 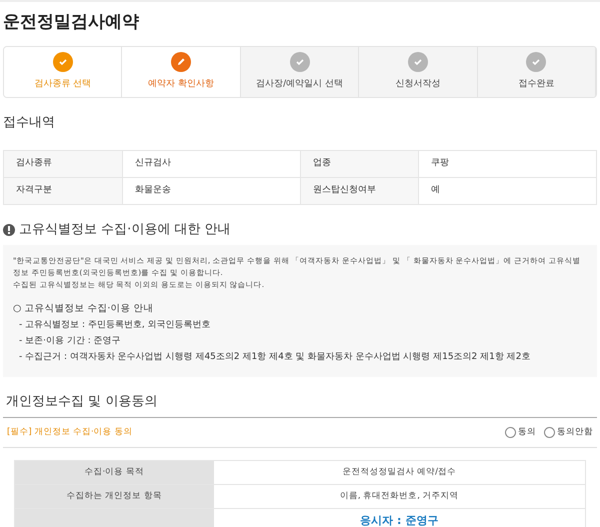 I want to click on field-value: 예, so click(x=507, y=191).